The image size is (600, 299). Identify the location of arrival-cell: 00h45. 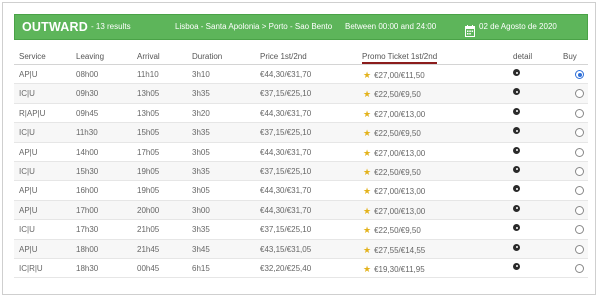
(148, 268).